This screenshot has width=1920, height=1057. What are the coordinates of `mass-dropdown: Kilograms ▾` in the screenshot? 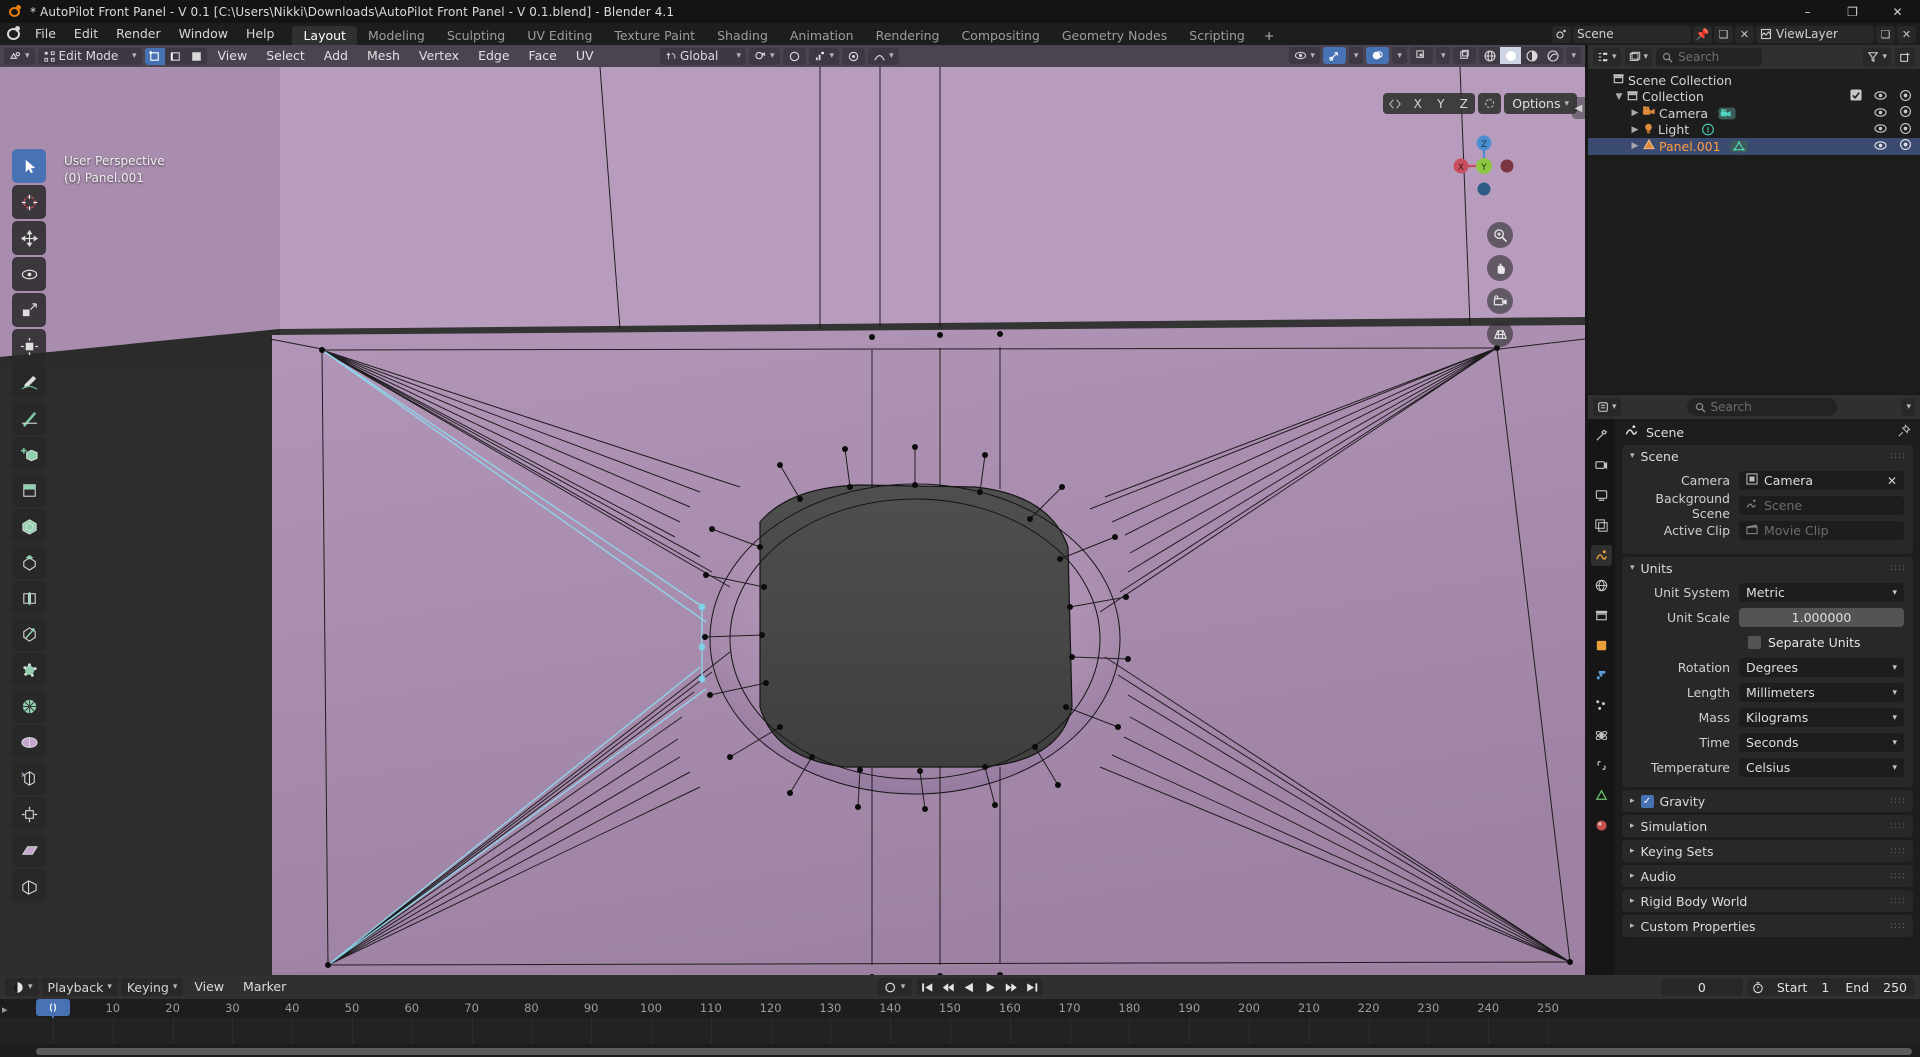 It's located at (1821, 717).